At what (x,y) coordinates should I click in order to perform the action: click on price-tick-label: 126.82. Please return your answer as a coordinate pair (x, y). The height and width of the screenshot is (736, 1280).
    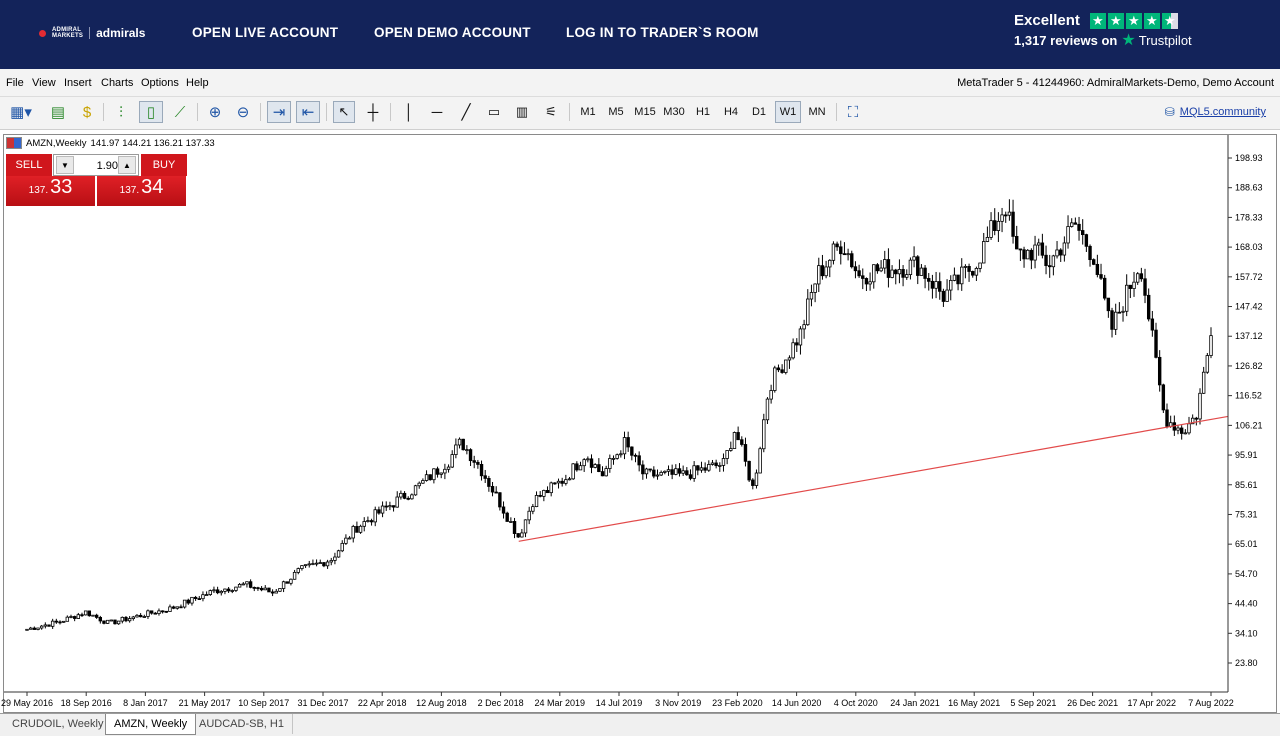
    Looking at the image, I should click on (1249, 366).